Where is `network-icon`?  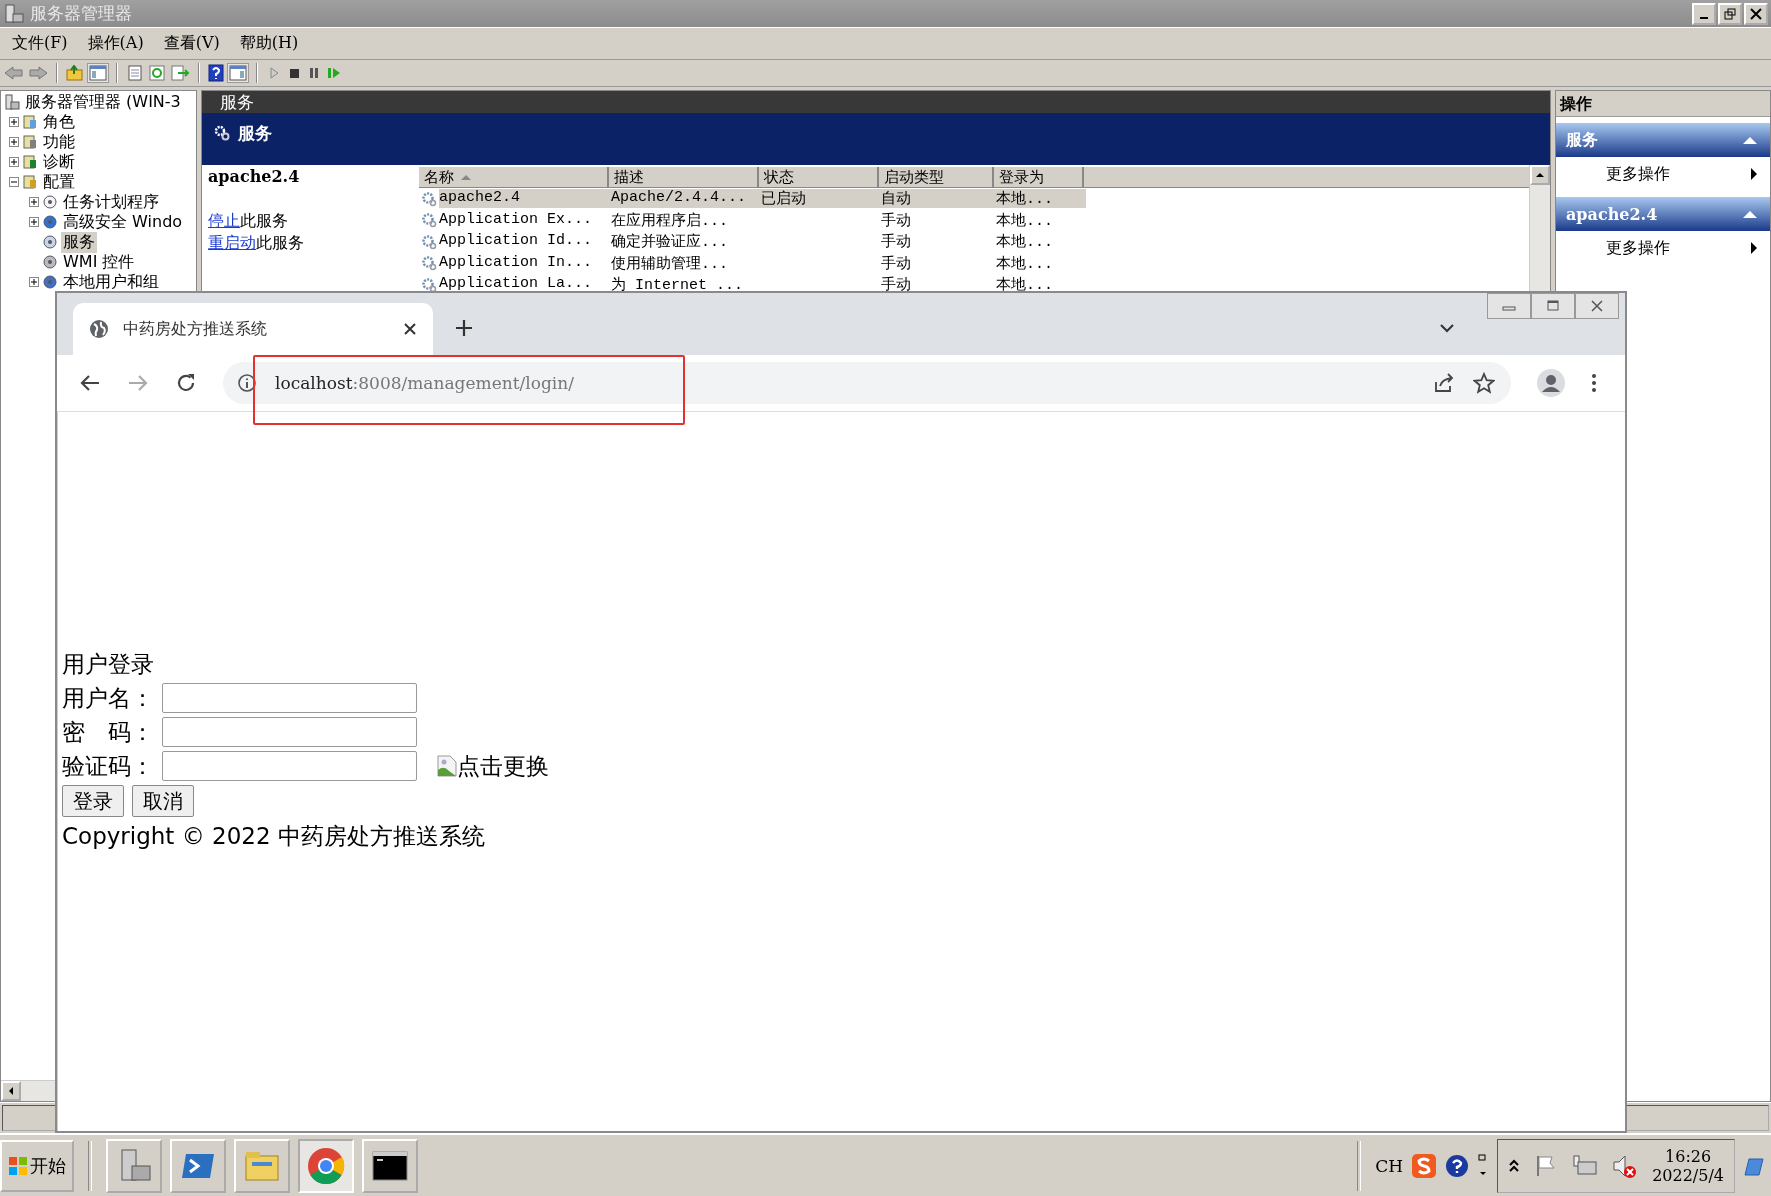
network-icon is located at coordinates (1585, 1165).